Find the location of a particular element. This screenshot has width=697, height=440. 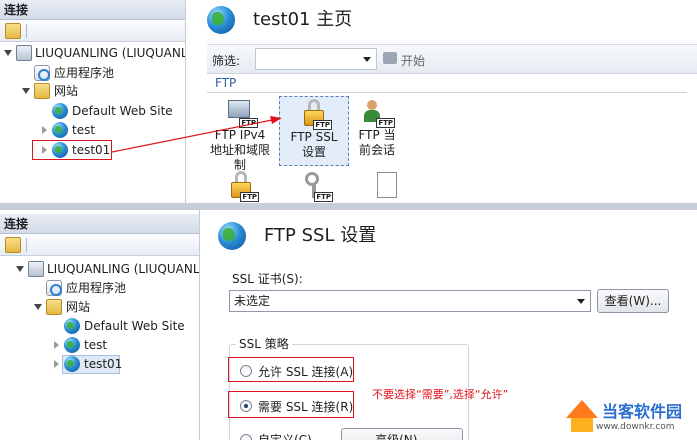

document-icon is located at coordinates (387, 185).